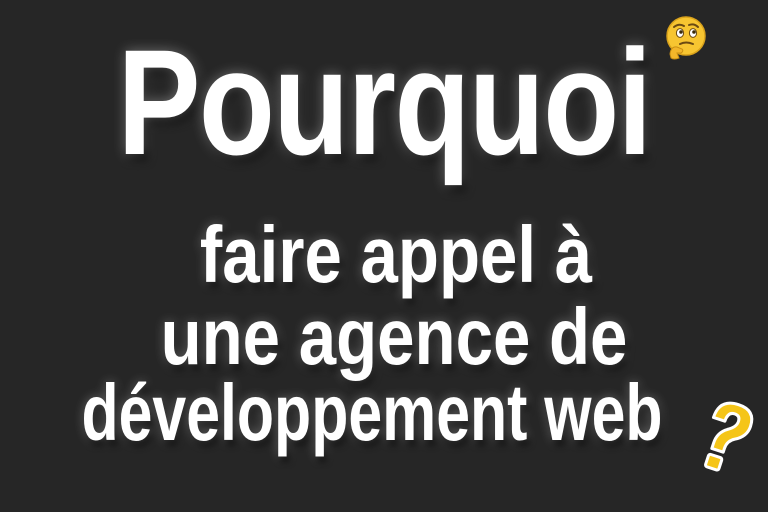 This screenshot has height=512, width=768. What do you see at coordinates (686, 38) in the screenshot?
I see `thinking-face-icon` at bounding box center [686, 38].